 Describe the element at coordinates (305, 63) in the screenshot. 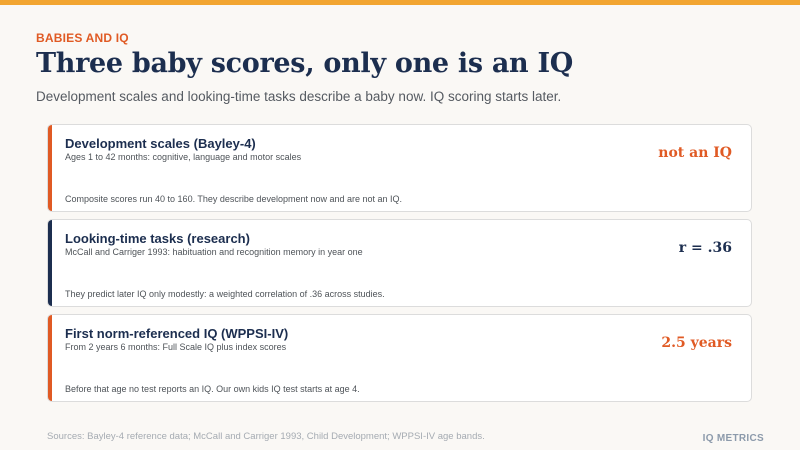

I see `page-title: Three baby scores, only one is an IQ` at that location.